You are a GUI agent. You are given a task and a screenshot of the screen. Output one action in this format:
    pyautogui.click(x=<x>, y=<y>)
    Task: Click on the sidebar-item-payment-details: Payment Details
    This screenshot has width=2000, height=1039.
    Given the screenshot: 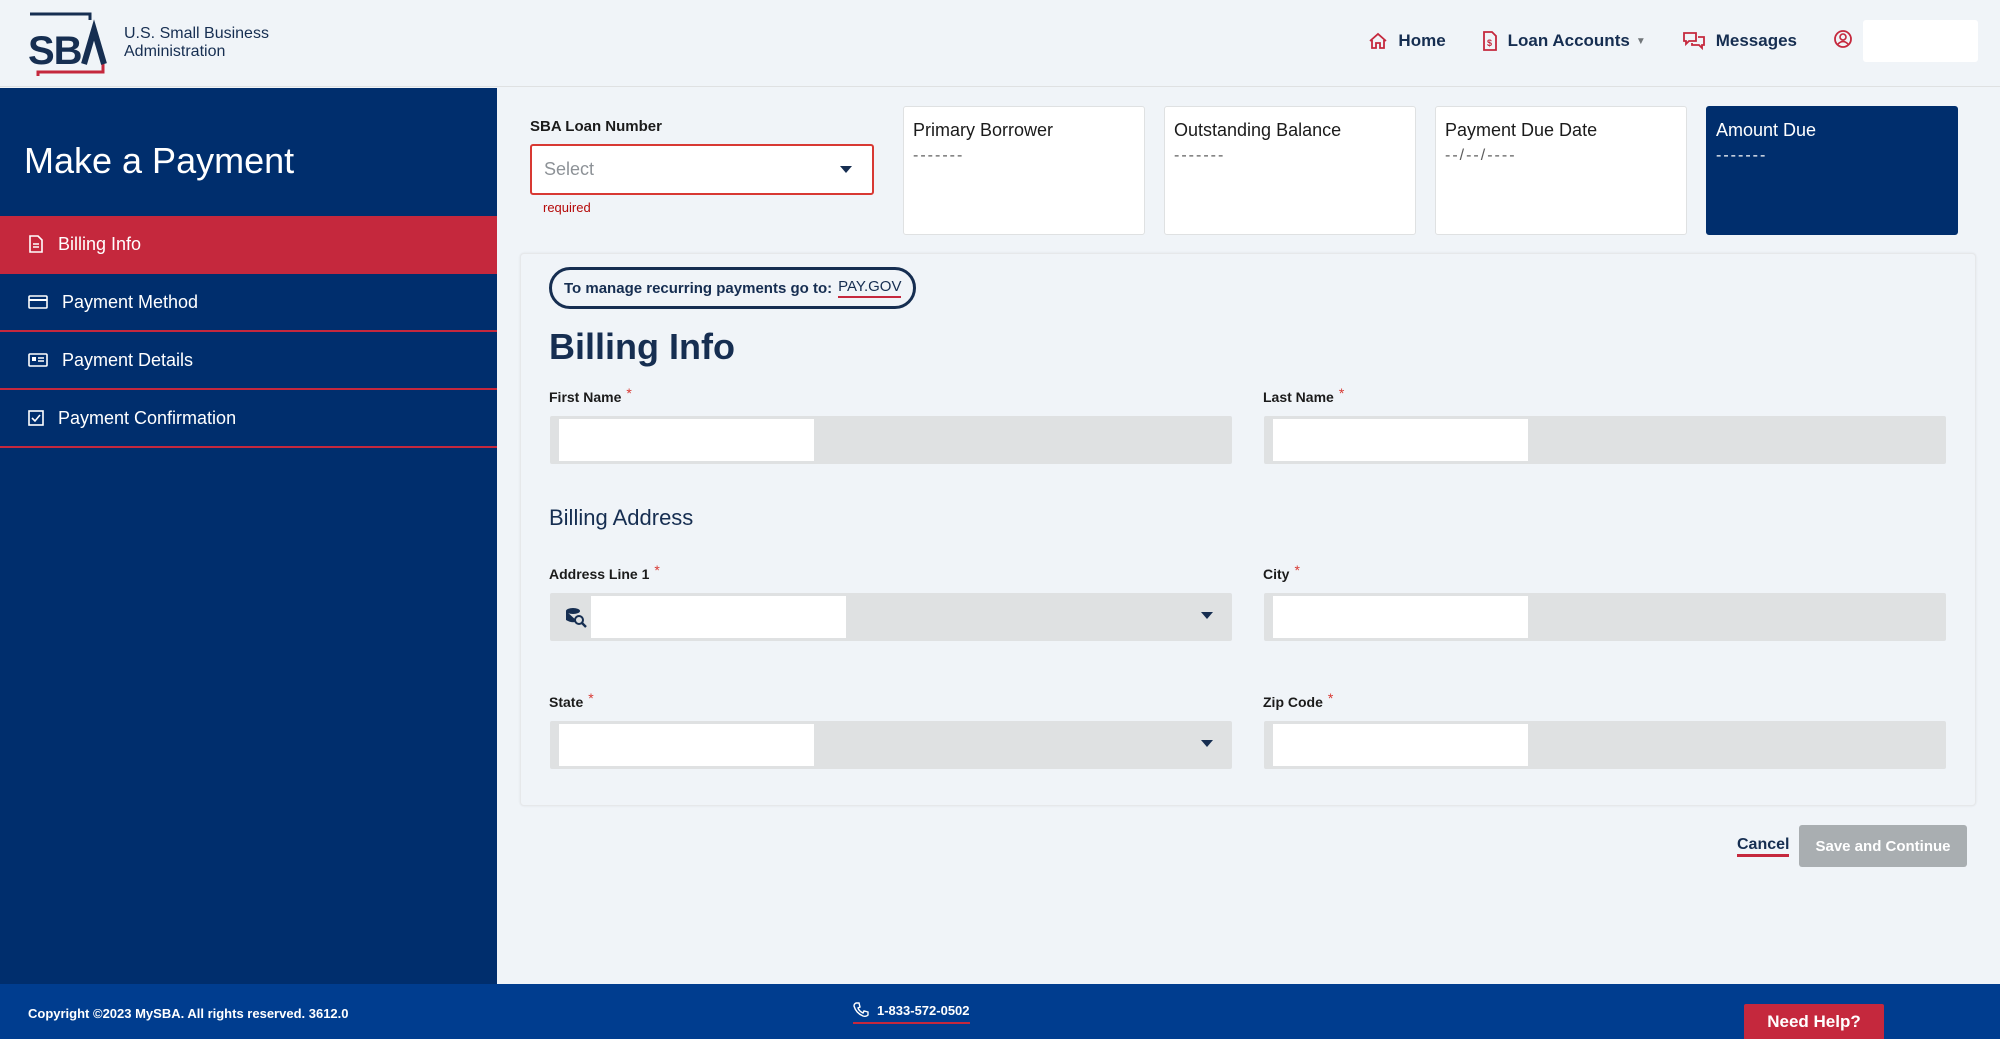 What is the action you would take?
    pyautogui.click(x=248, y=361)
    